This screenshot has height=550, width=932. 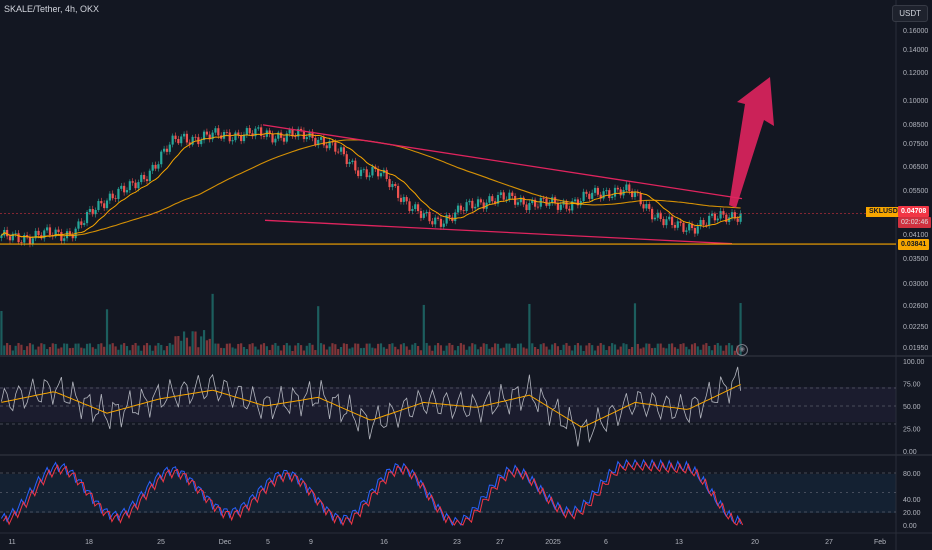 I want to click on symbol-title: SKALE/Tether, 4h, OKX, so click(x=51, y=9).